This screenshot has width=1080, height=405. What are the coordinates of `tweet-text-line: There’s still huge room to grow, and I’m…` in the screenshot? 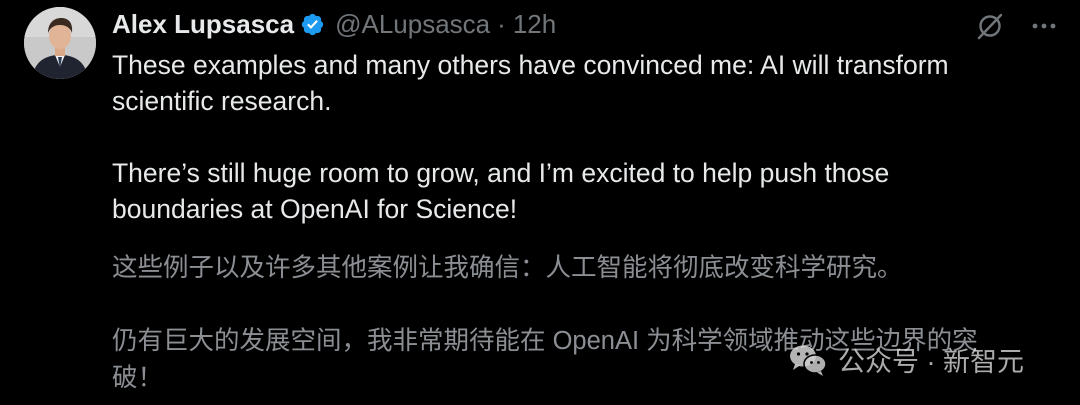 It's located at (501, 173).